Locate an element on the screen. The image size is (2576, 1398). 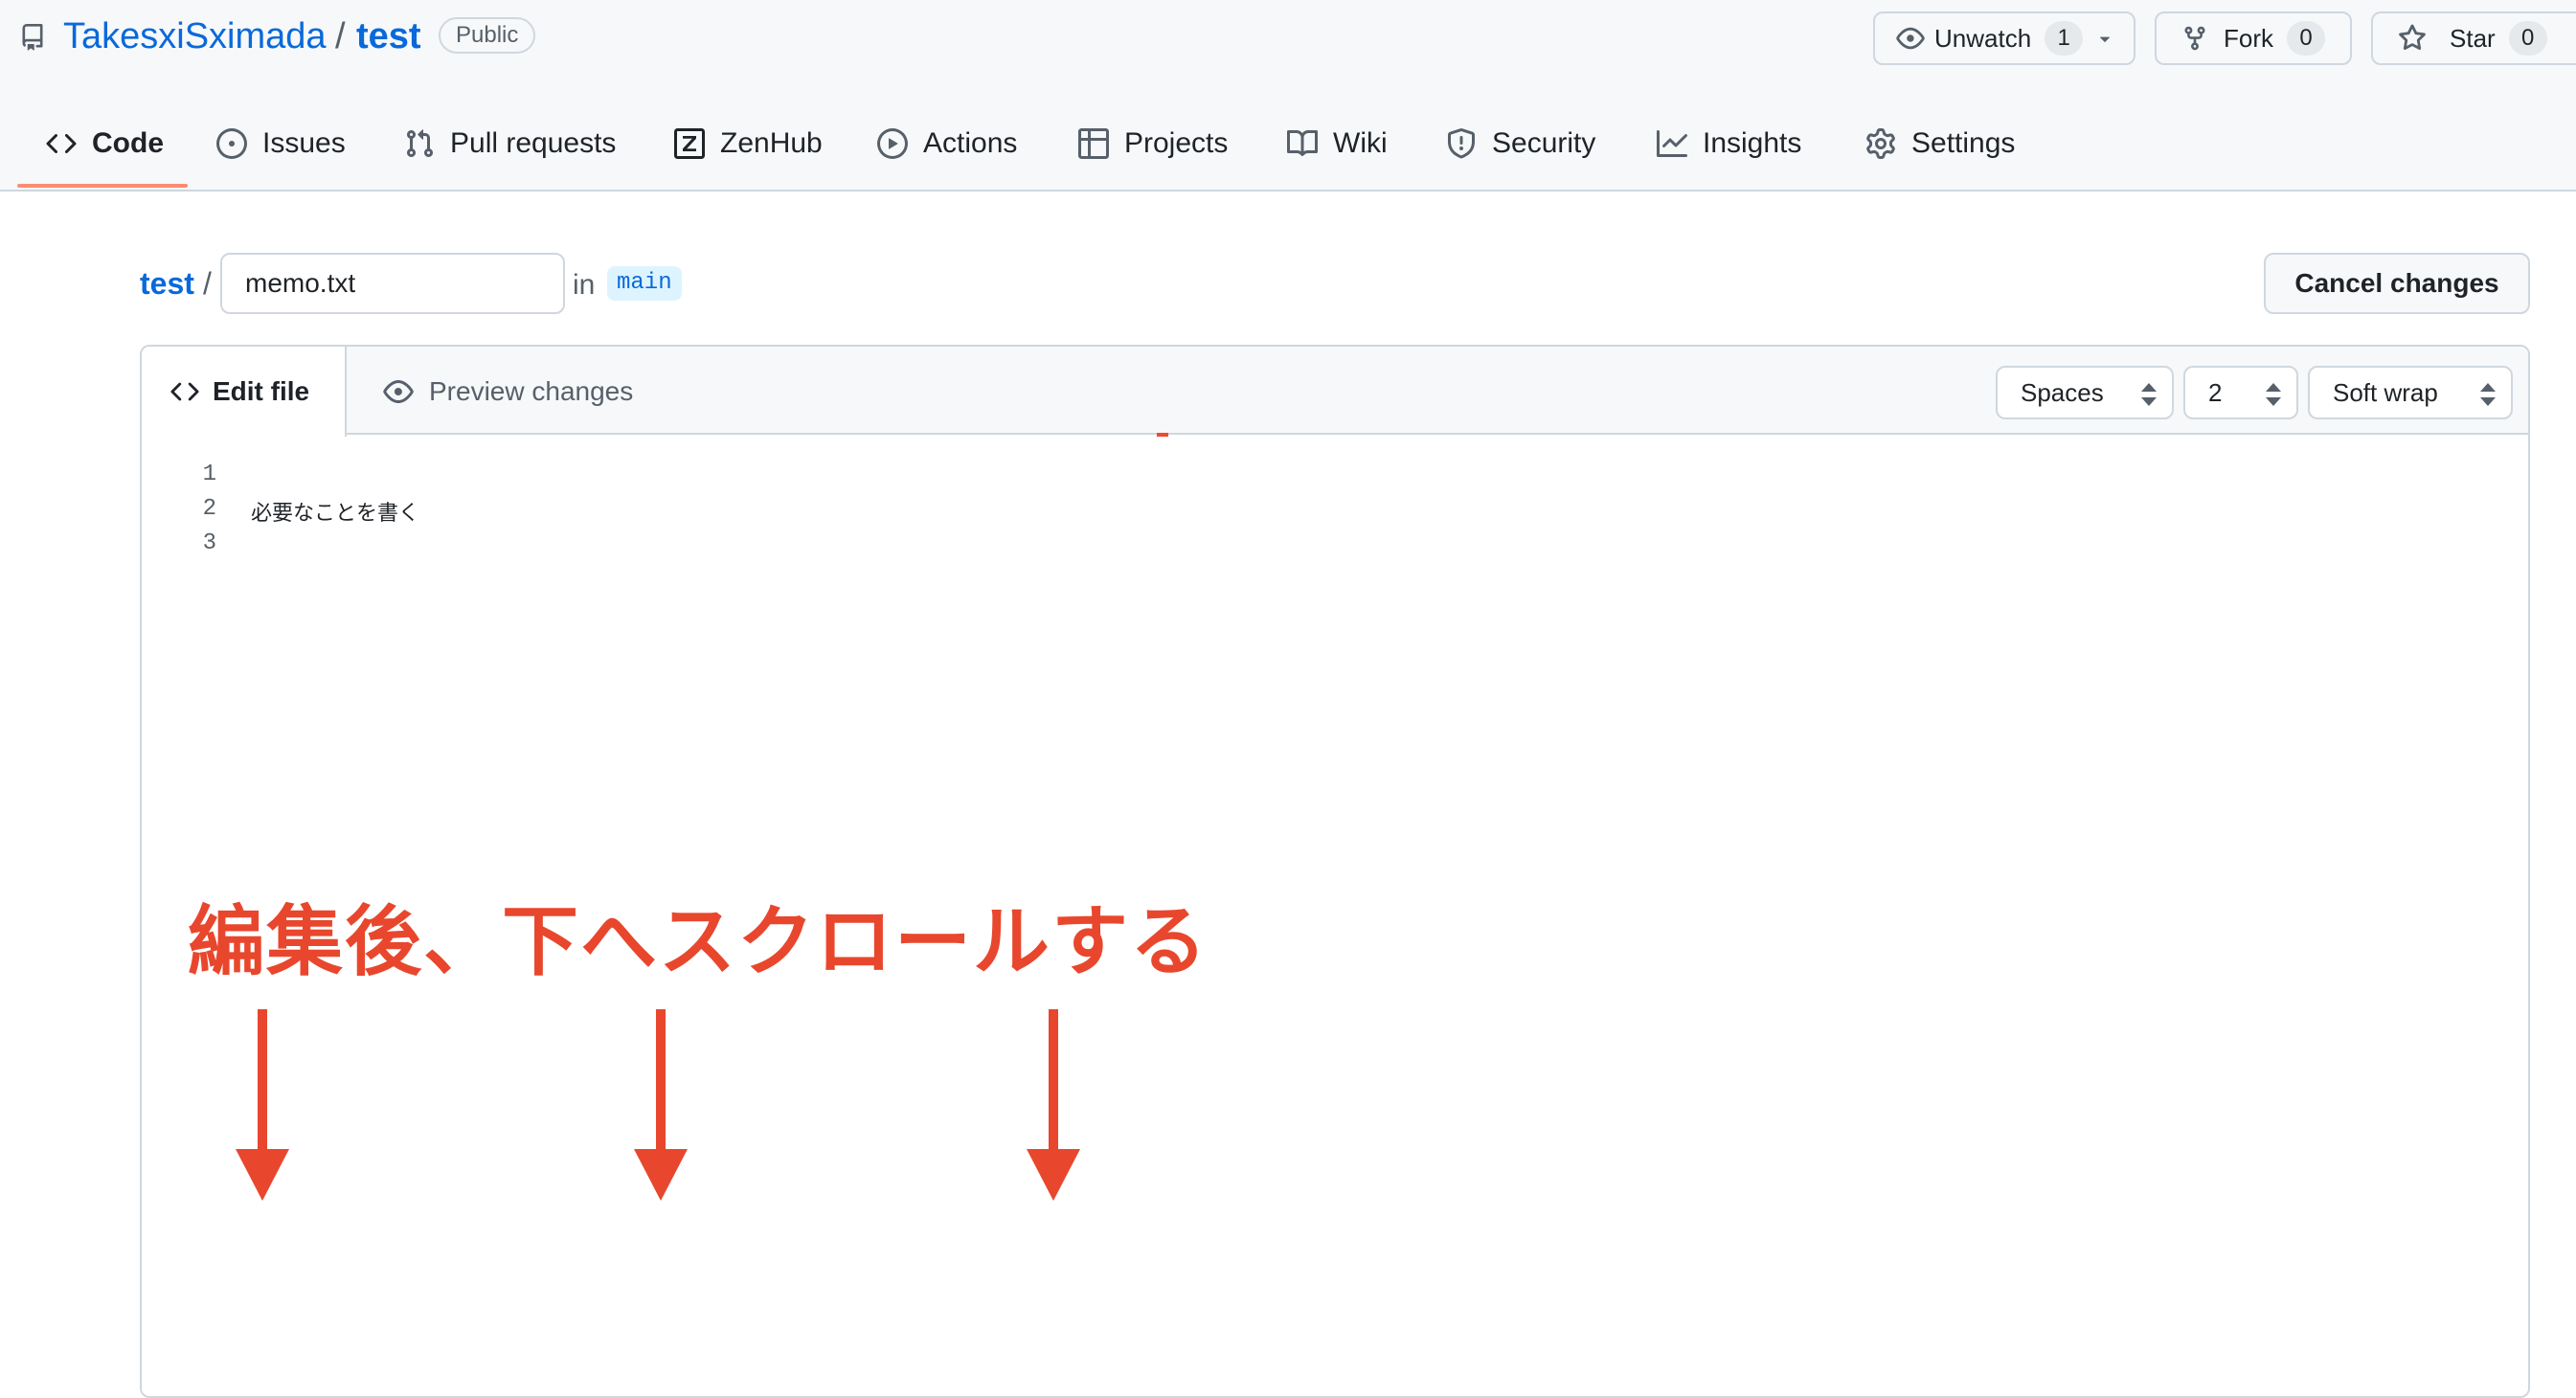
code-line: 必要なことを書く is located at coordinates (335, 511).